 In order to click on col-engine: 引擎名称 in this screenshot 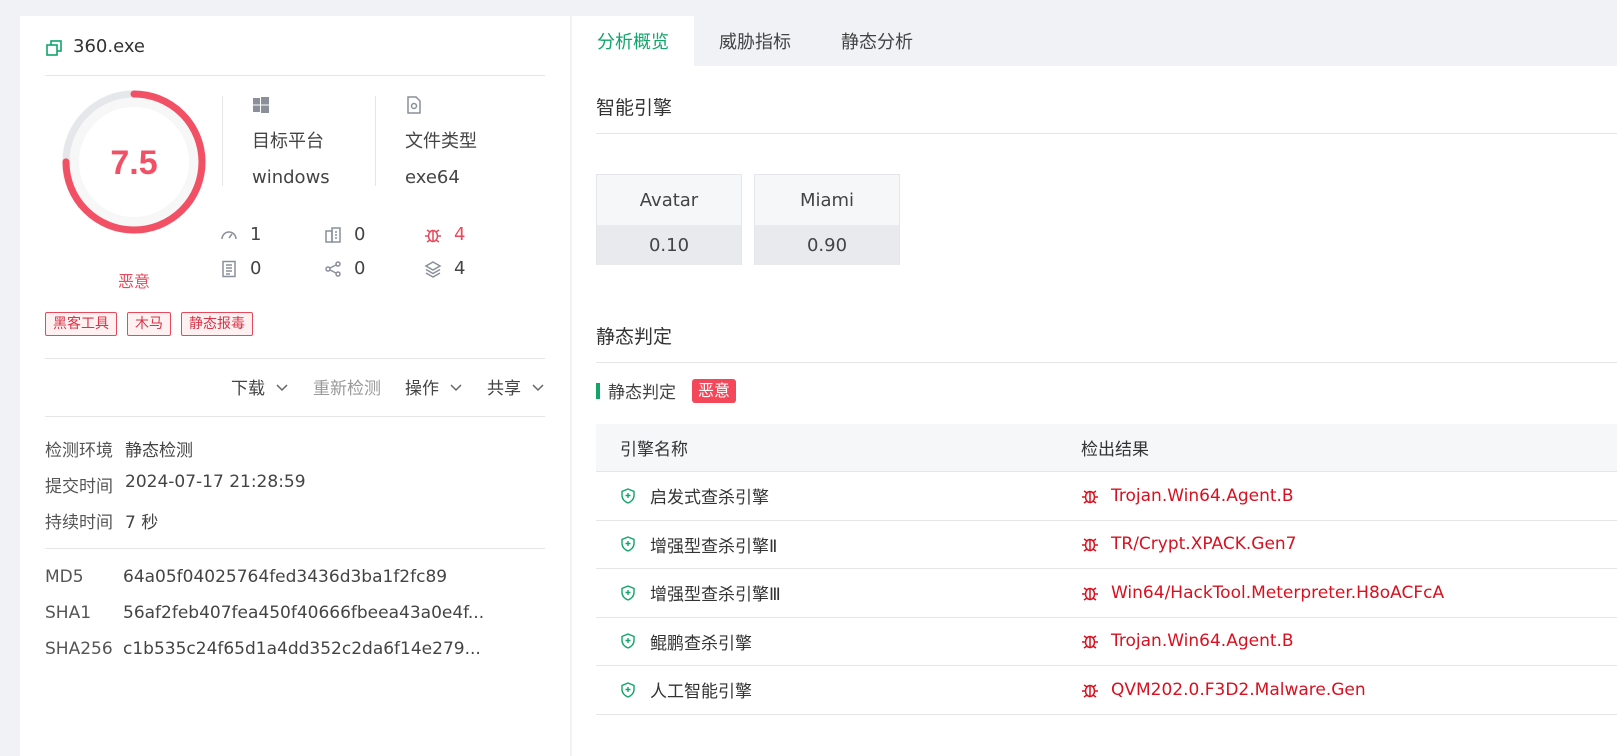, I will do `click(654, 450)`.